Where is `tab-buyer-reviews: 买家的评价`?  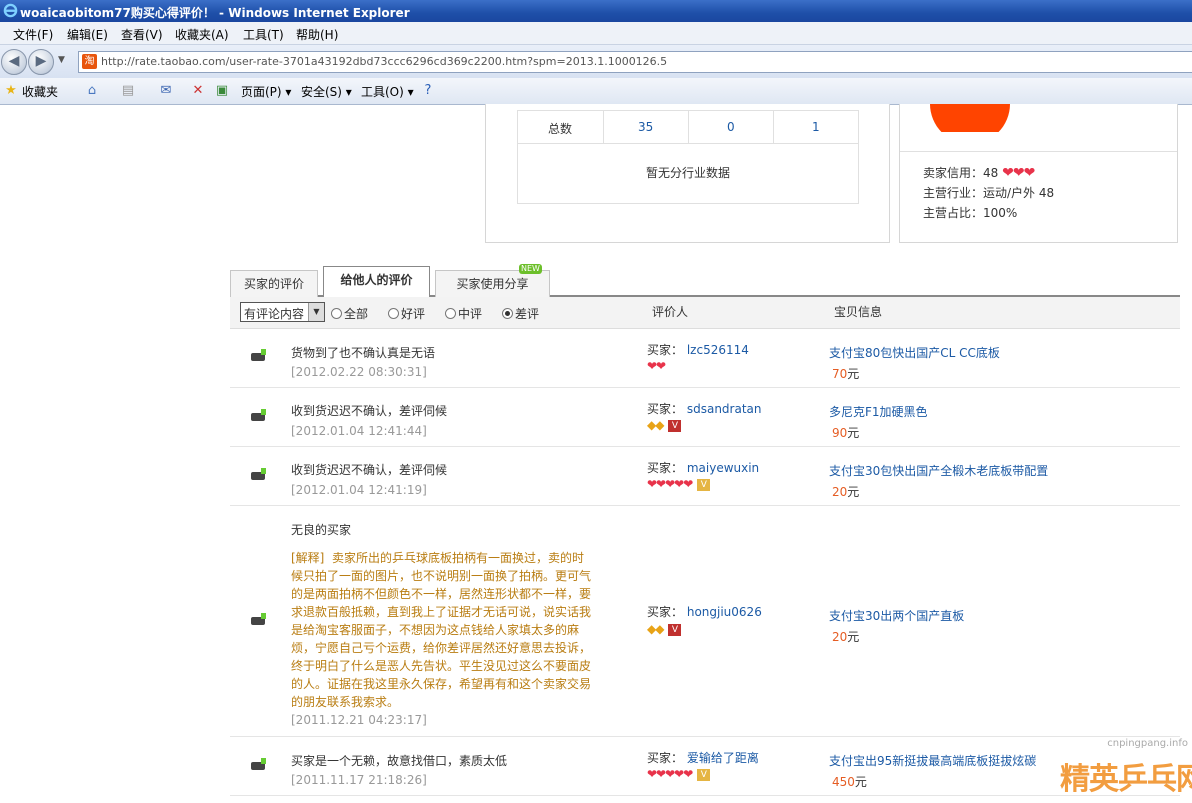
tab-buyer-reviews: 买家的评价 is located at coordinates (274, 283).